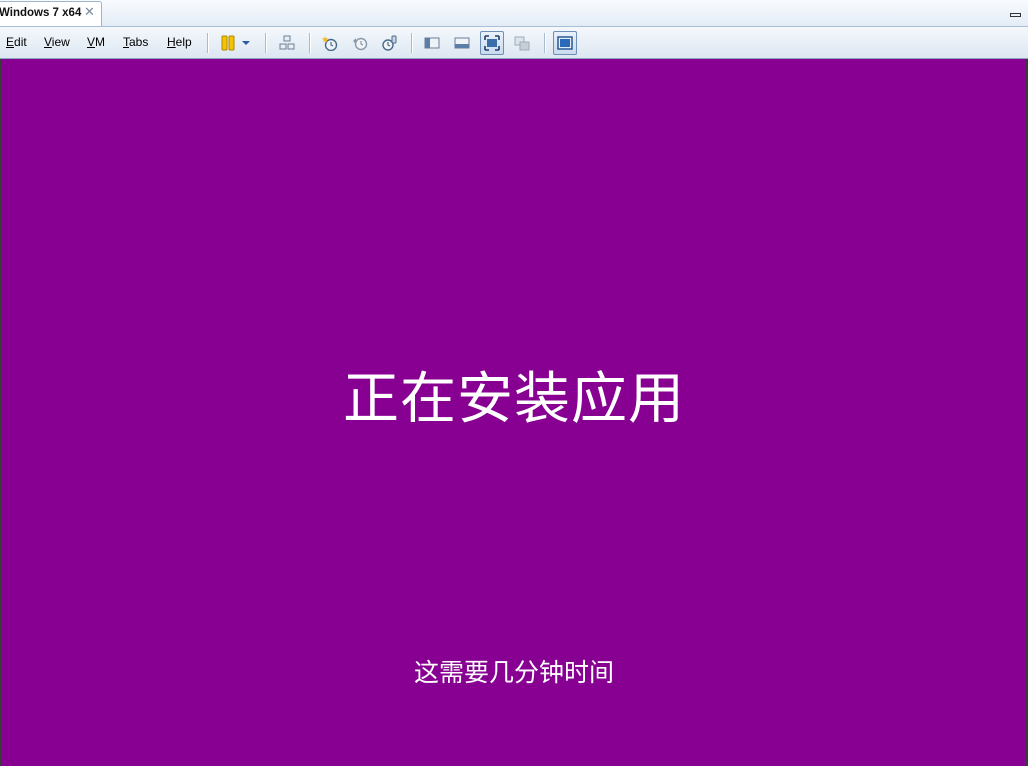  What do you see at coordinates (135, 42) in the screenshot?
I see `menu-tabs: Tabs` at bounding box center [135, 42].